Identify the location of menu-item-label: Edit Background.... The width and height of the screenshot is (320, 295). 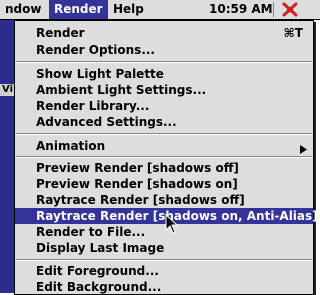
(99, 287).